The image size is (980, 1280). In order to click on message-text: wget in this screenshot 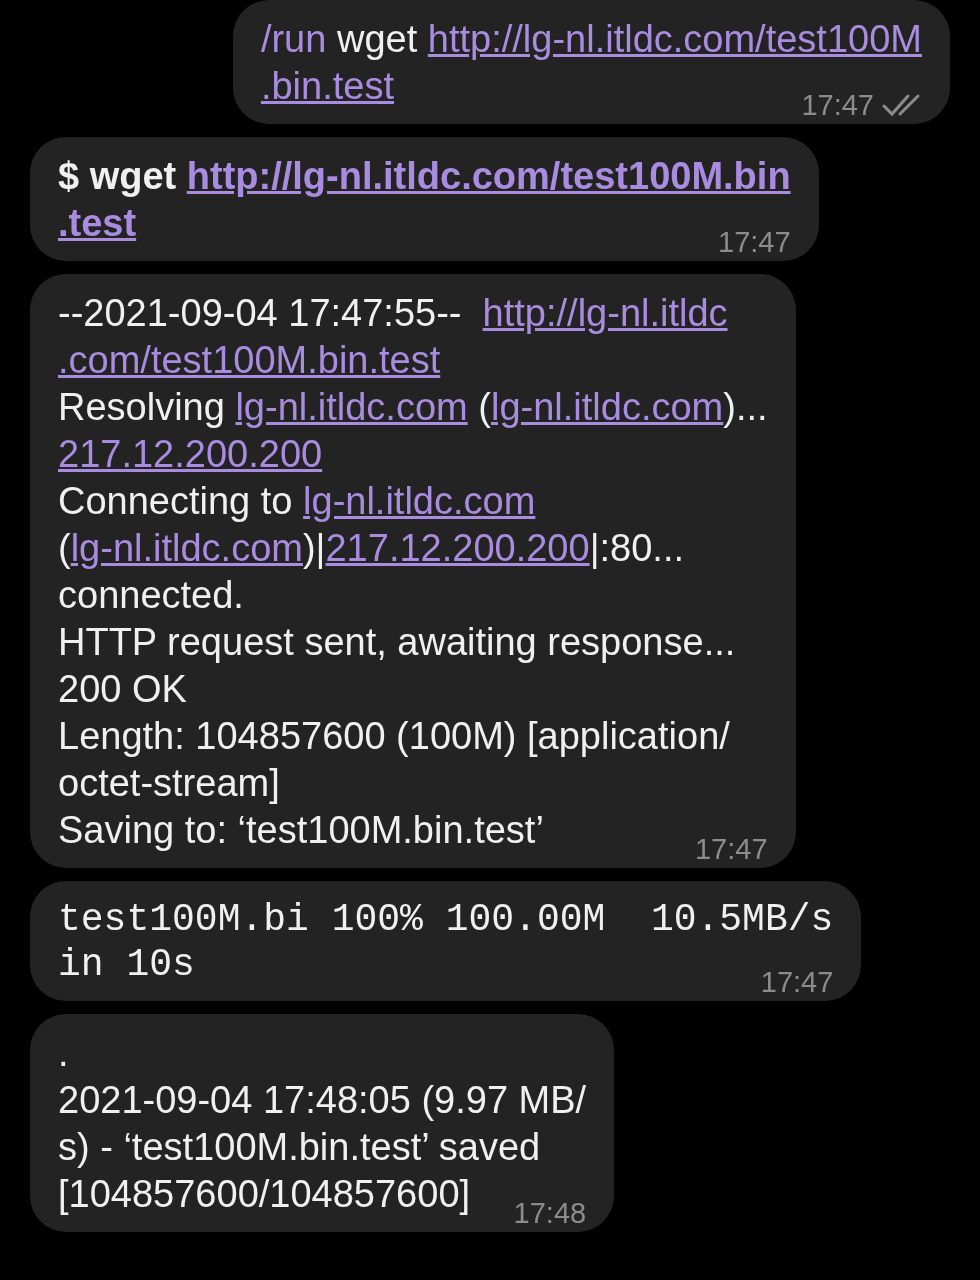, I will do `click(377, 39)`.